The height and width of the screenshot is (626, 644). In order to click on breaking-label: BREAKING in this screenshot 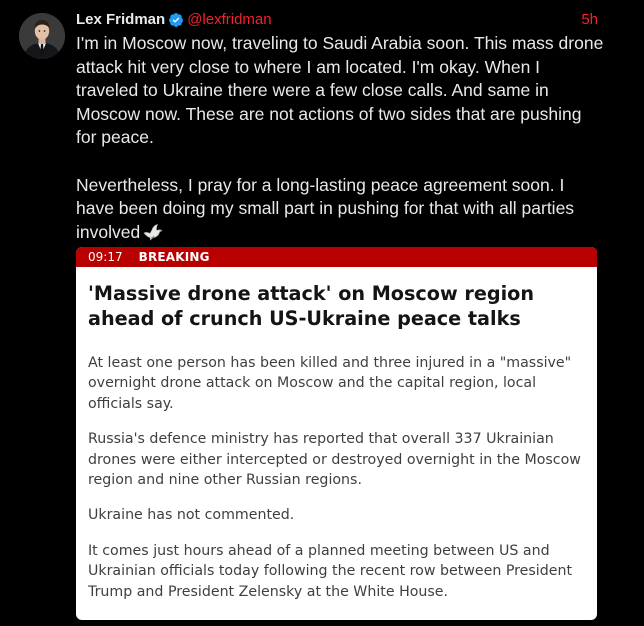, I will do `click(174, 257)`.